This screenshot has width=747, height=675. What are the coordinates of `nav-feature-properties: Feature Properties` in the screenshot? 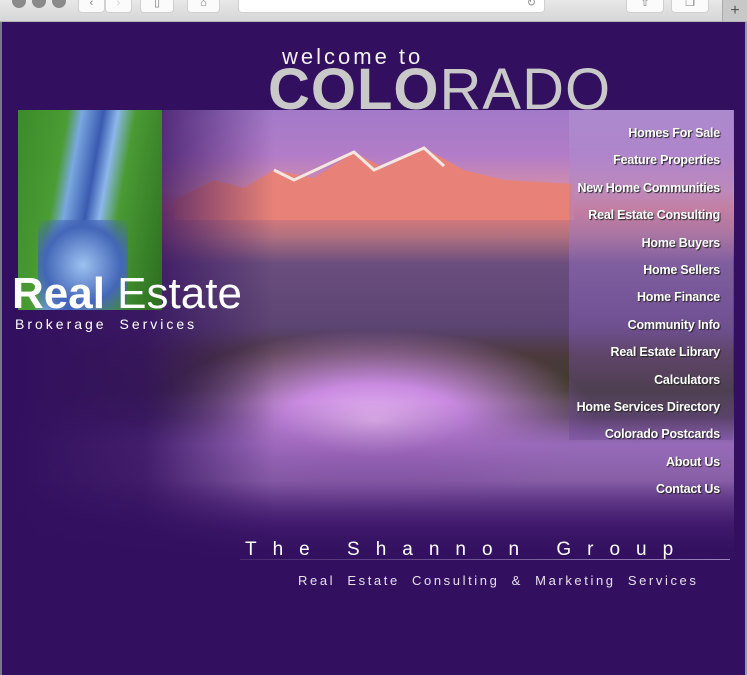 It's located at (630, 164).